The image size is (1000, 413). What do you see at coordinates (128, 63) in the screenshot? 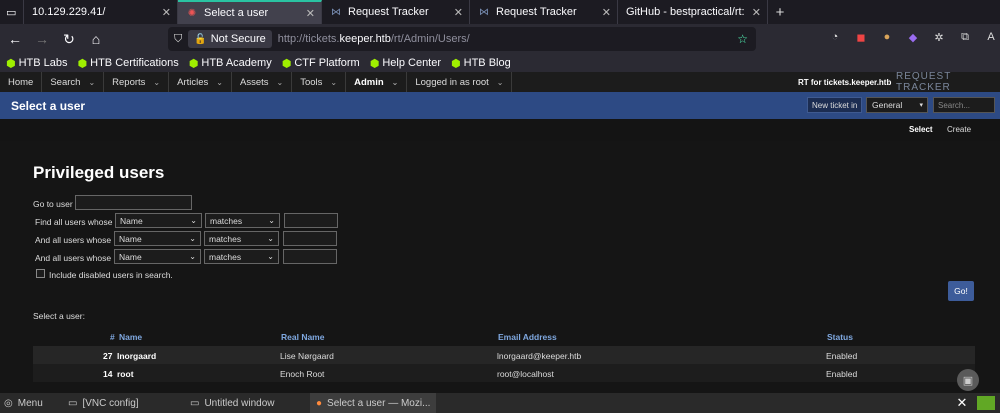
I see `bookmark-htb-certifications: ⬢ HTB Certifications` at bounding box center [128, 63].